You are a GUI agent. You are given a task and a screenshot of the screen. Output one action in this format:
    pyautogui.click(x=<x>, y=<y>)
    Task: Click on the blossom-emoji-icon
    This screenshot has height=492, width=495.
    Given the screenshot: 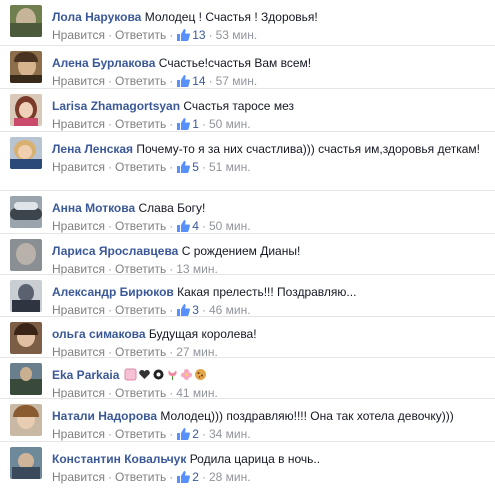 What is the action you would take?
    pyautogui.click(x=186, y=374)
    